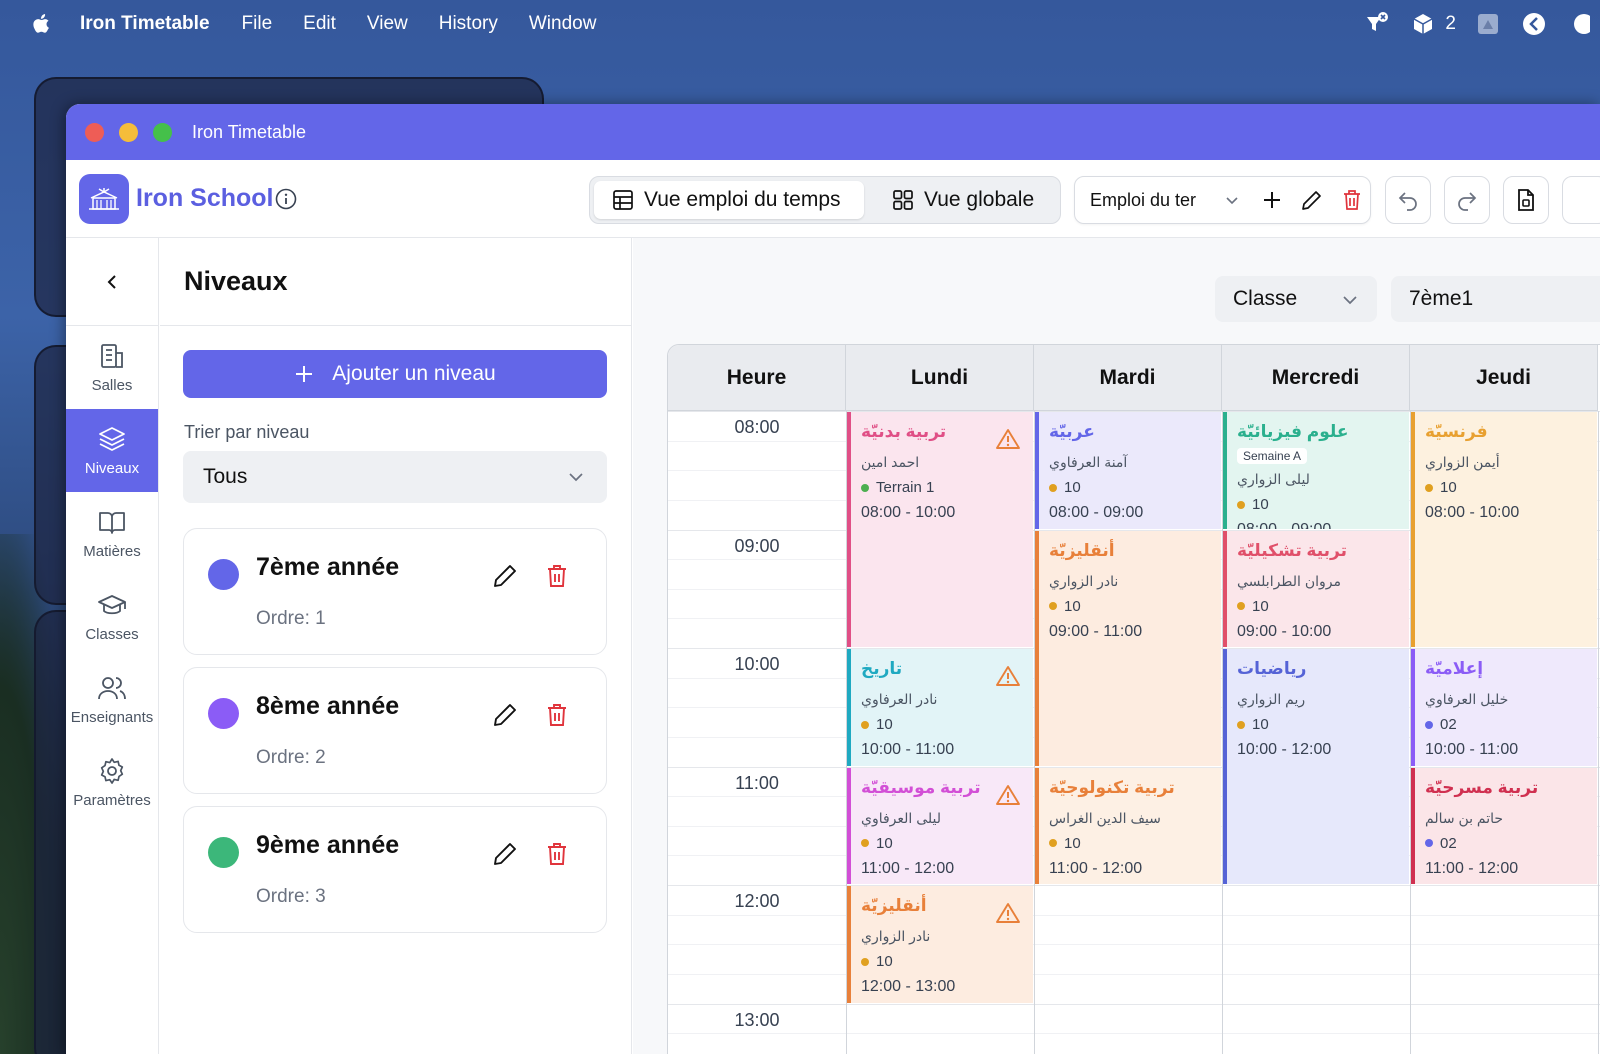  Describe the element at coordinates (395, 869) in the screenshot. I see `level-card: 9ème année Ordre: 3` at that location.